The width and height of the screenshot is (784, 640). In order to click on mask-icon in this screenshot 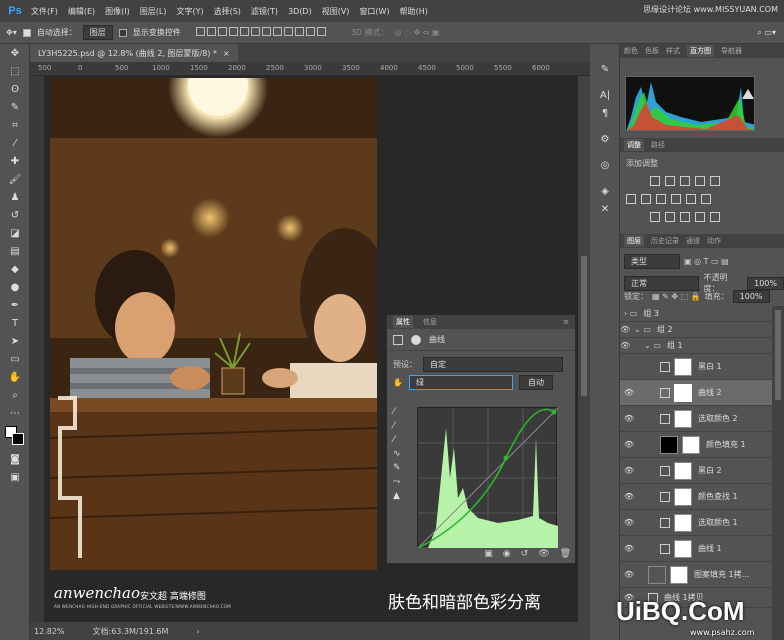, I will do `click(416, 339)`.